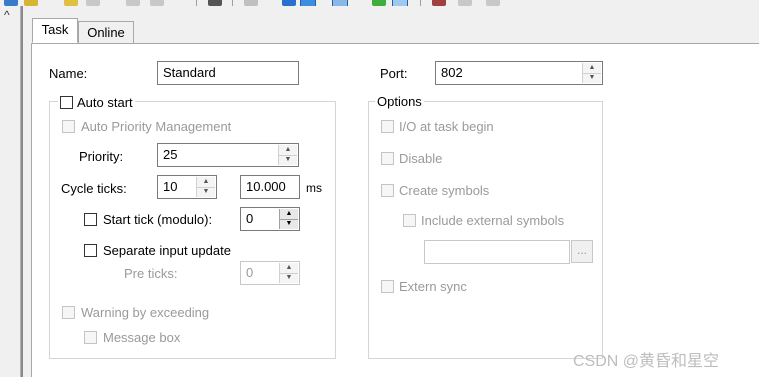  Describe the element at coordinates (145, 312) in the screenshot. I see `warning-label: Warning by exceeding` at that location.